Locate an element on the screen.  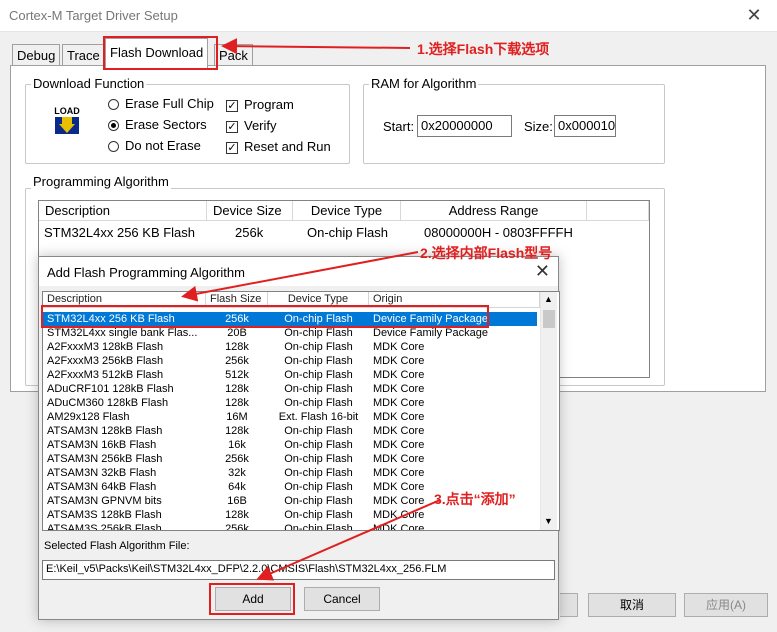
highlight-selected-algorithm is located at coordinates (265, 316).